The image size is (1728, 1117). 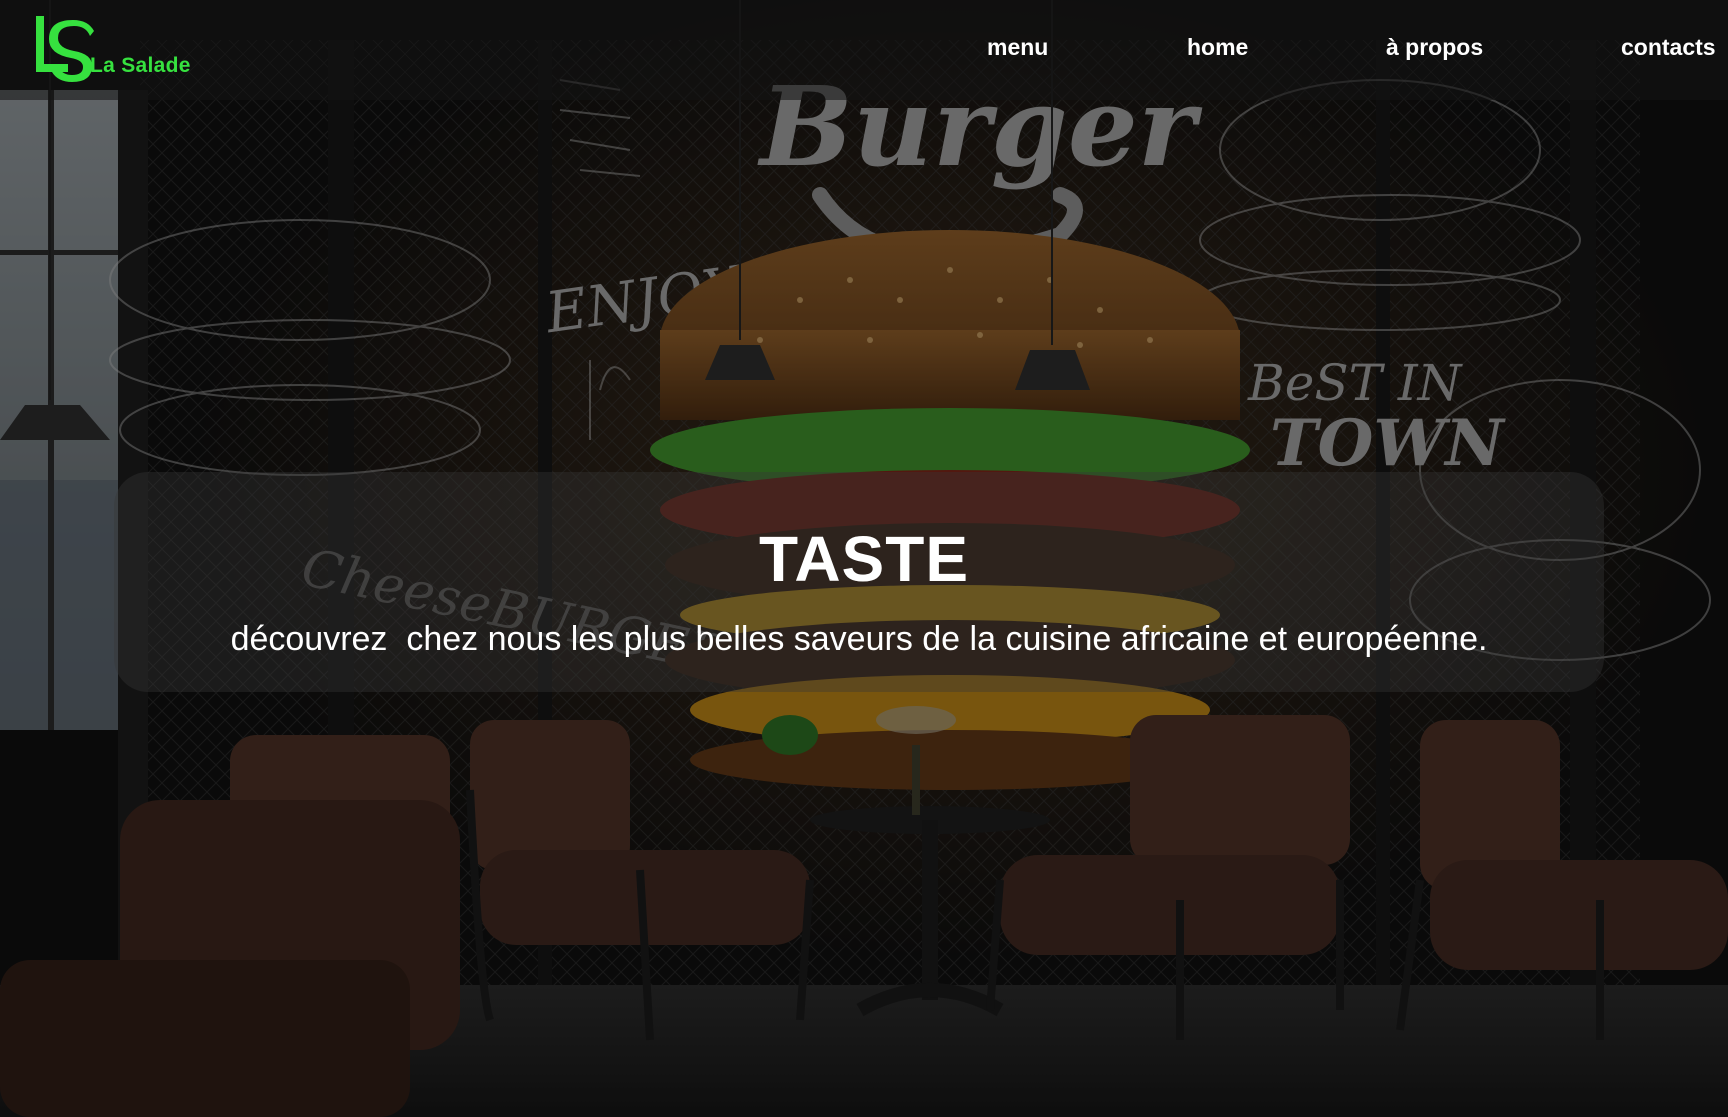 What do you see at coordinates (864, 559) in the screenshot?
I see `hero-title: TASTE` at bounding box center [864, 559].